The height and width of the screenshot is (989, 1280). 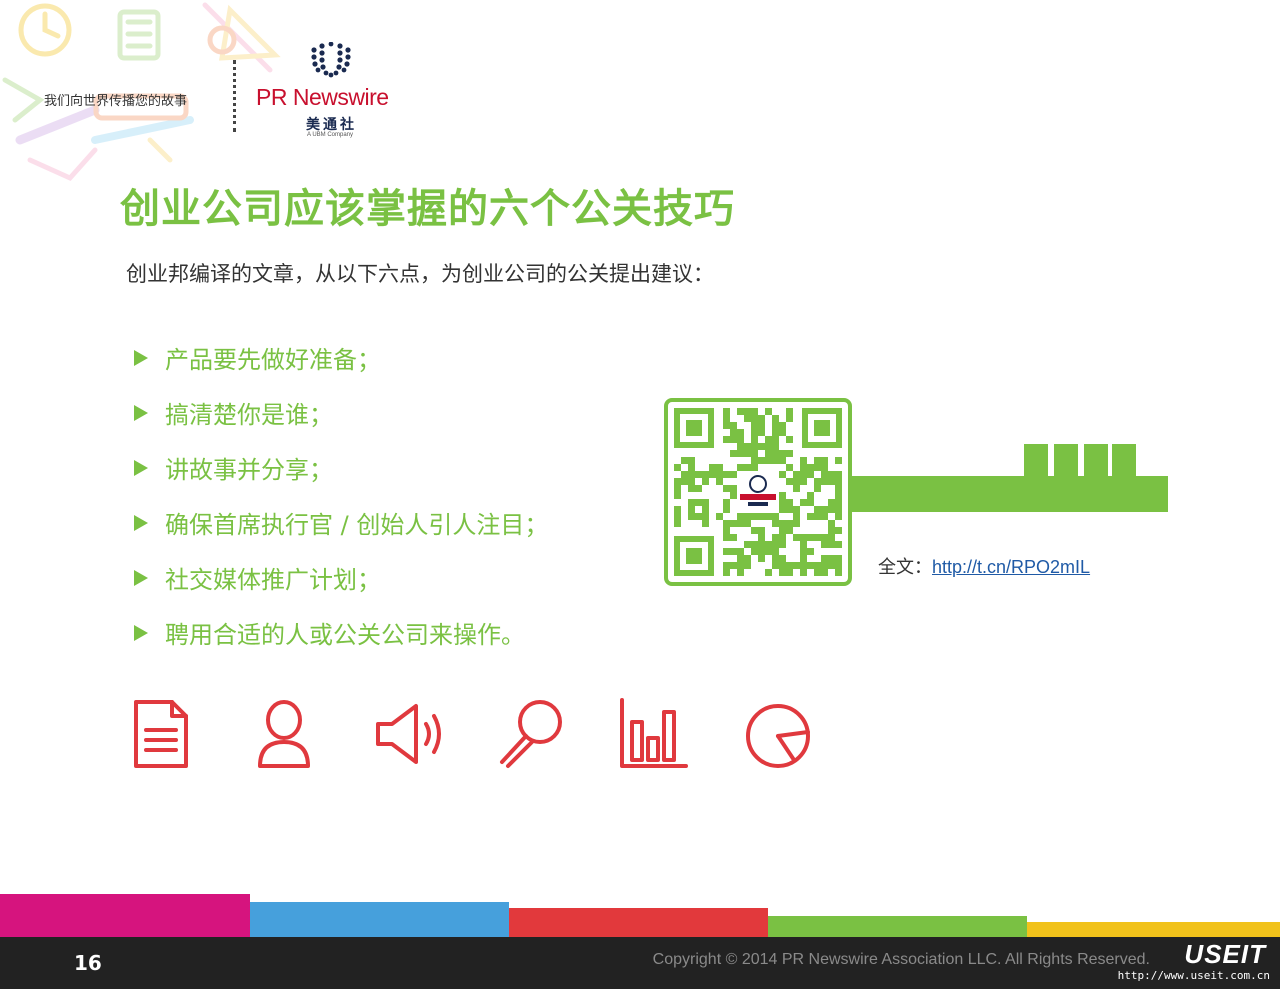 I want to click on bar-magenta, so click(x=125, y=916).